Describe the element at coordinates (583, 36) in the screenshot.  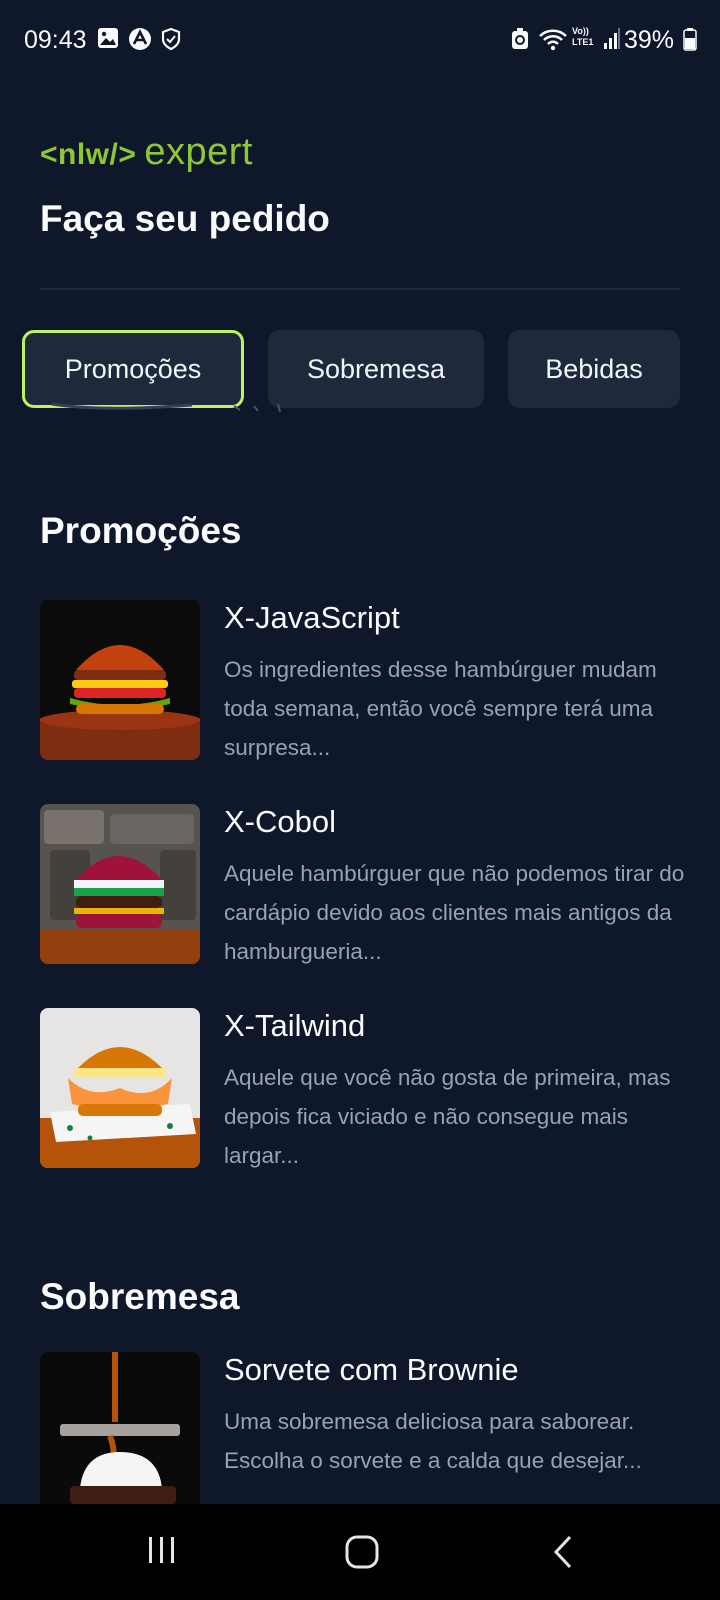
I see `volte-icon: Vo)) LTE1` at that location.